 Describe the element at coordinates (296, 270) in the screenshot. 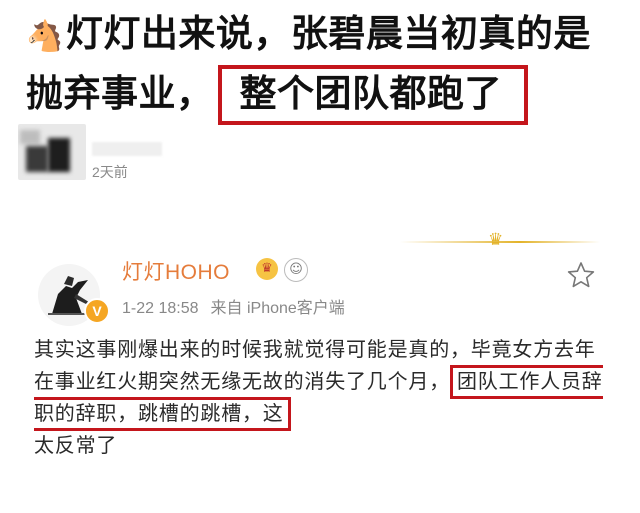

I see `fan-badge-icon: ☺` at that location.